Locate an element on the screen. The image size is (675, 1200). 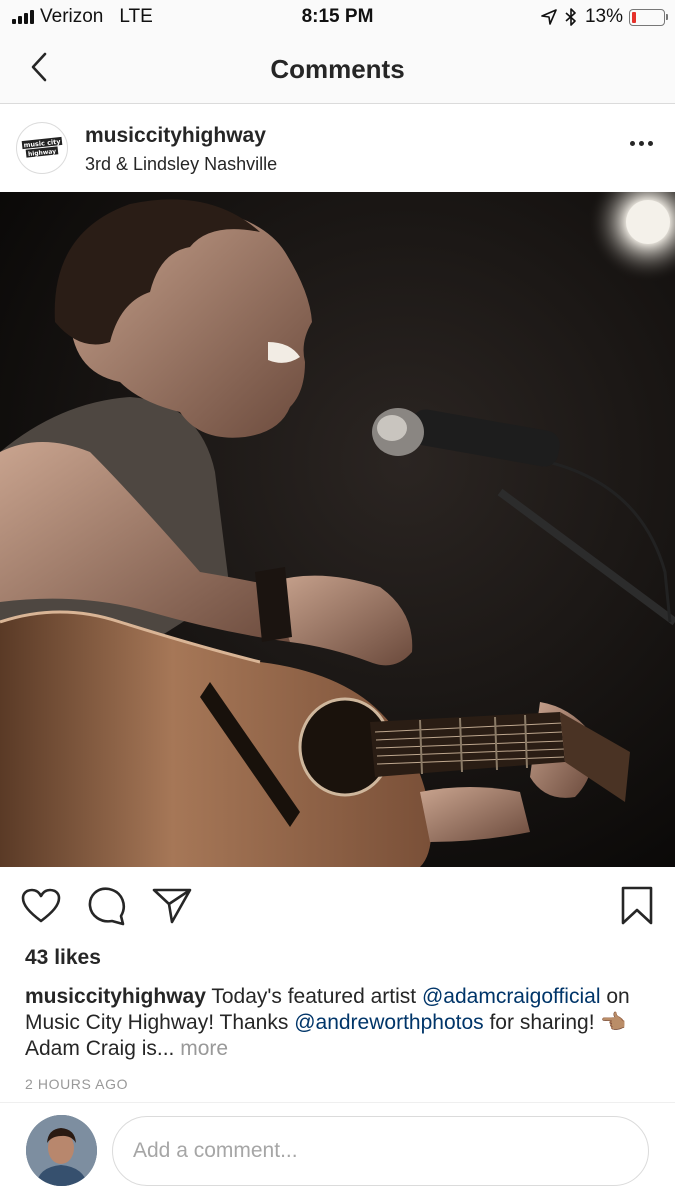
caption-username: musiccityhighway is located at coordinates (115, 996).